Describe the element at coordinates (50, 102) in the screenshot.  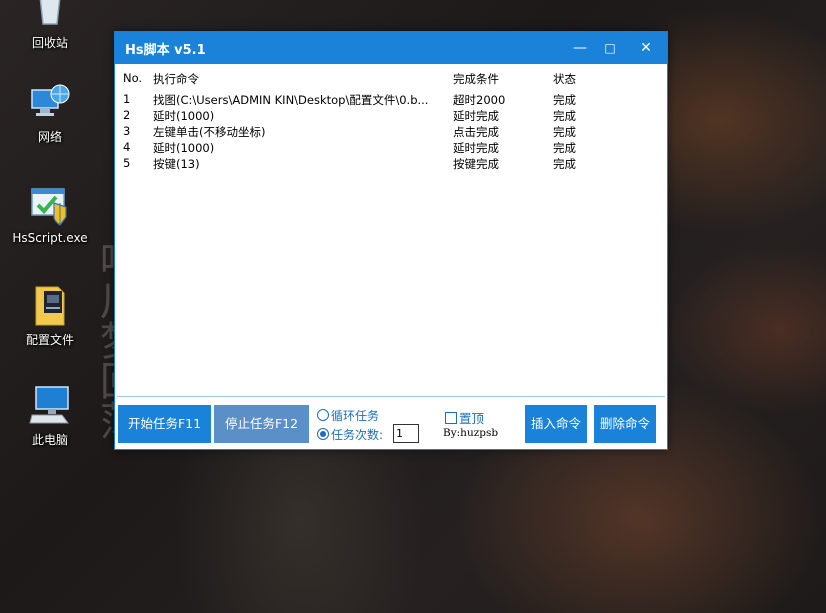
I see `network-icon` at that location.